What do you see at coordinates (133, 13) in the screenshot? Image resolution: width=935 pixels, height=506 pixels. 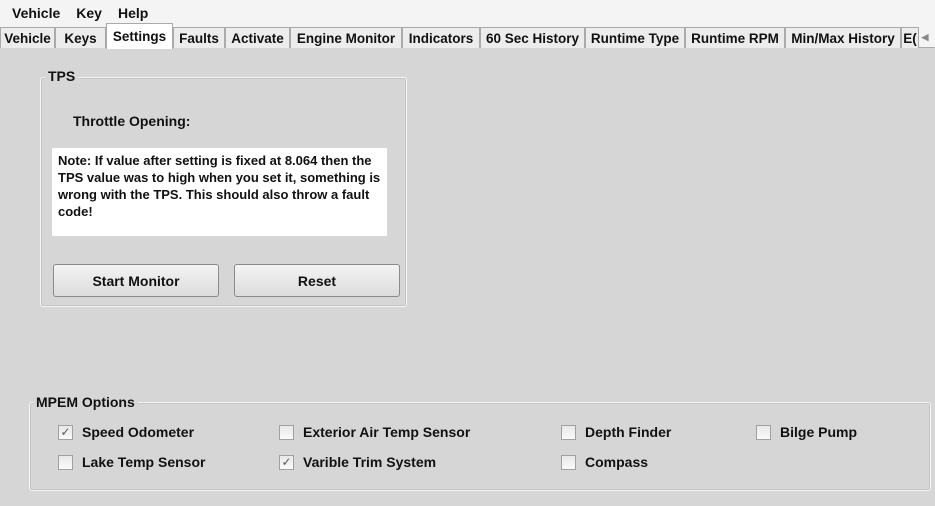 I see `menu-help: Help` at bounding box center [133, 13].